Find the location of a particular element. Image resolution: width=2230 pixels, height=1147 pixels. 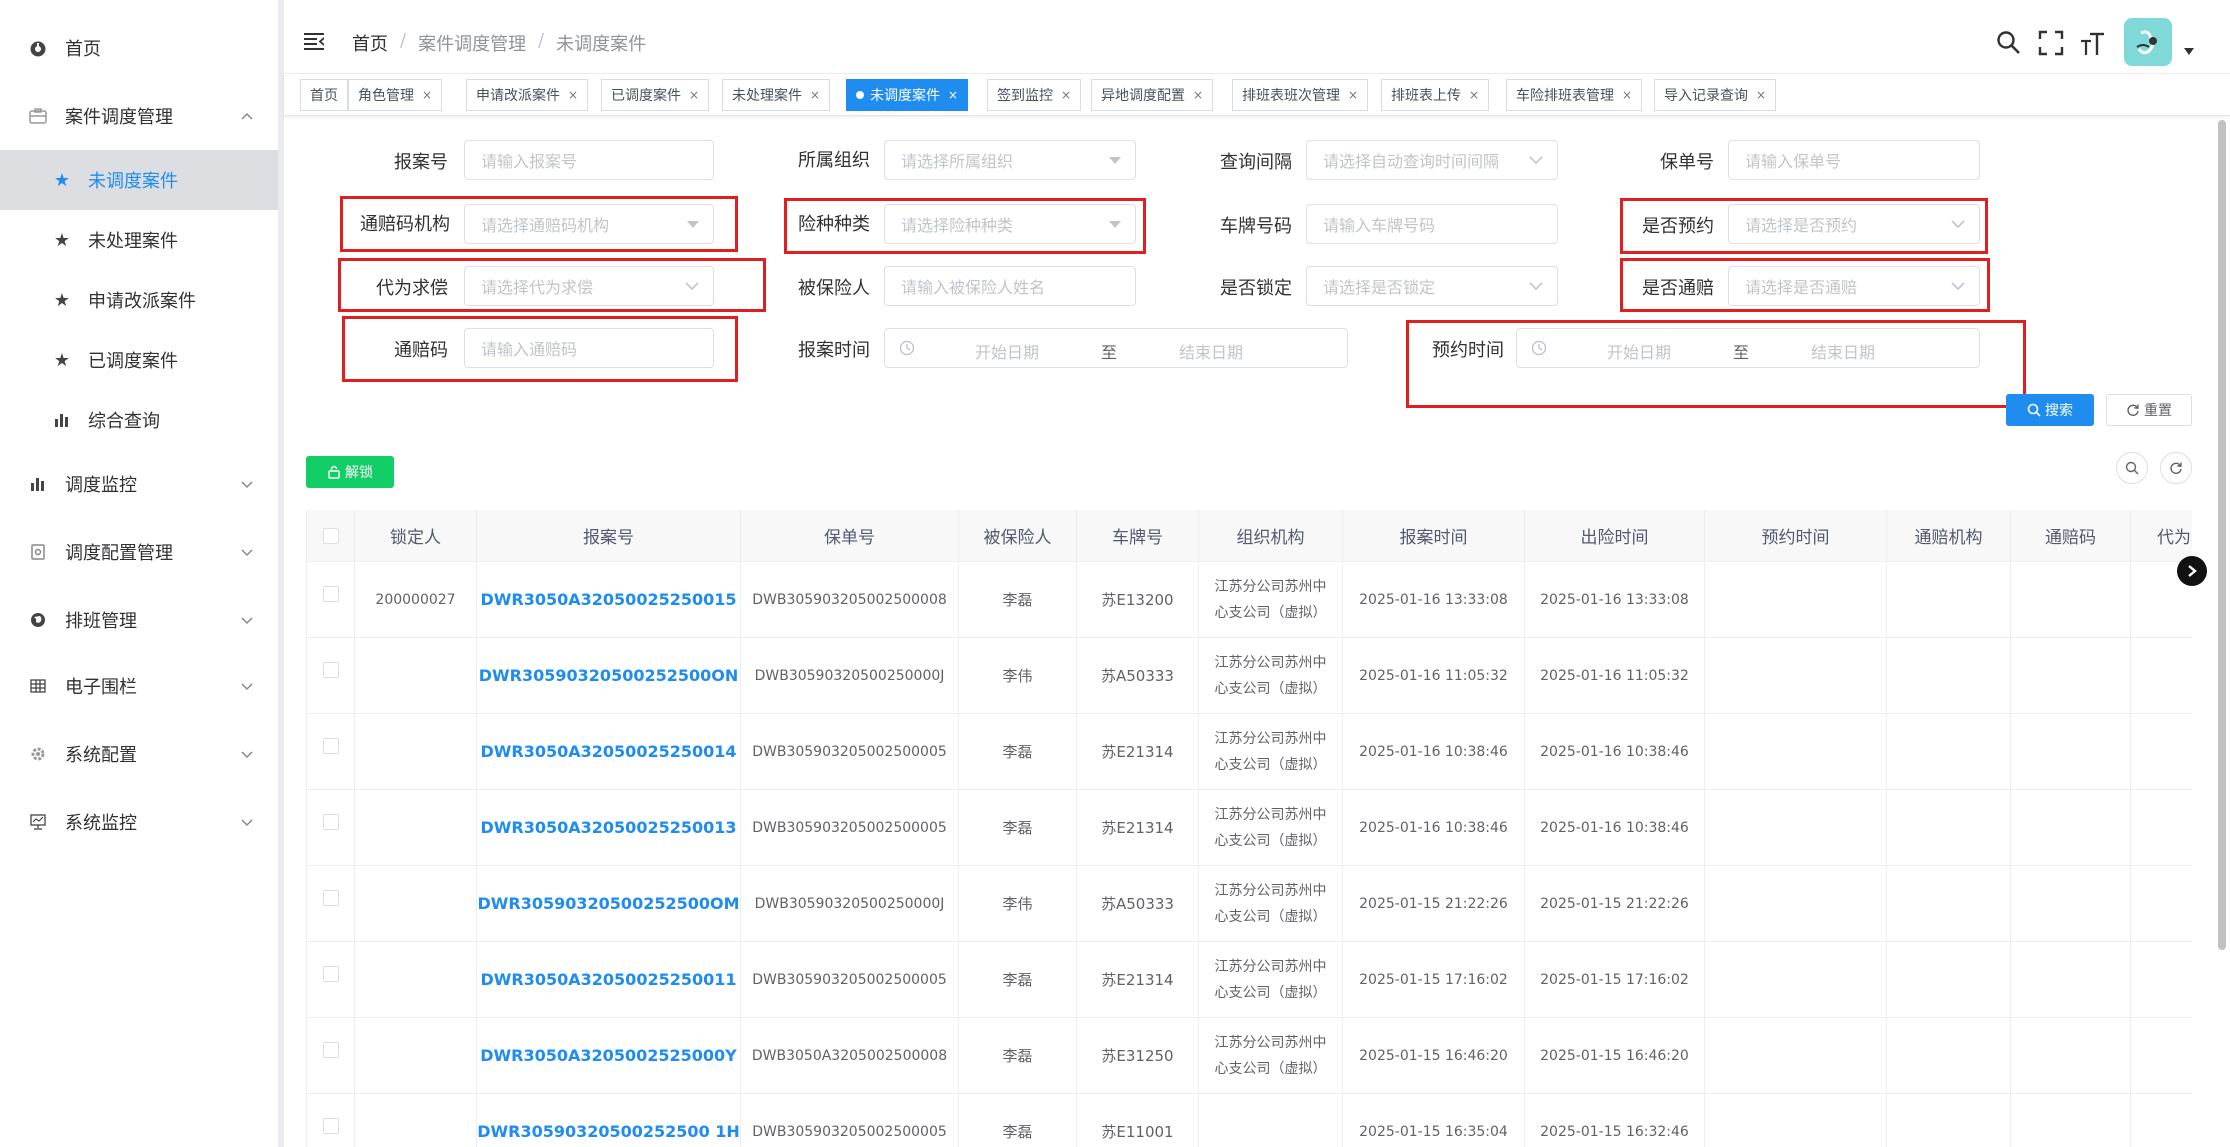

column-header: 出险时间 is located at coordinates (1615, 535).